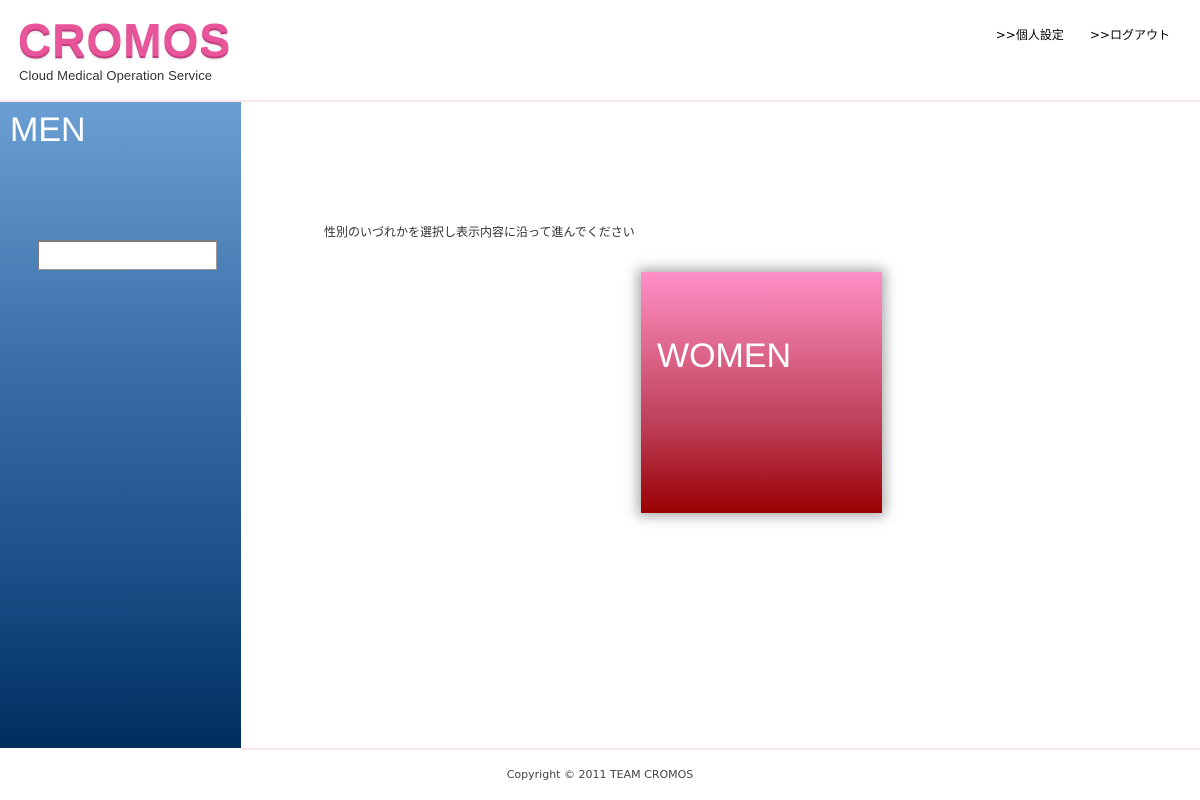  What do you see at coordinates (127, 255) in the screenshot?
I see `men-text-input` at bounding box center [127, 255].